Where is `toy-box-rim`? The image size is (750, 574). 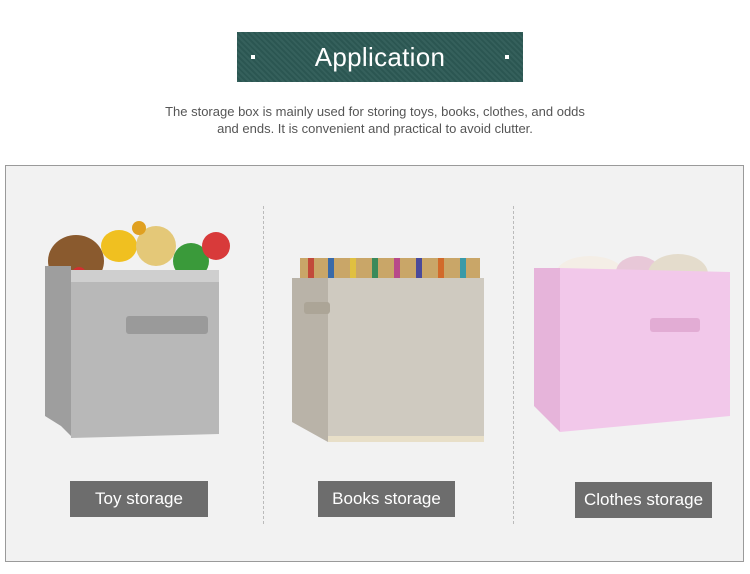
toy-box-rim is located at coordinates (145, 276).